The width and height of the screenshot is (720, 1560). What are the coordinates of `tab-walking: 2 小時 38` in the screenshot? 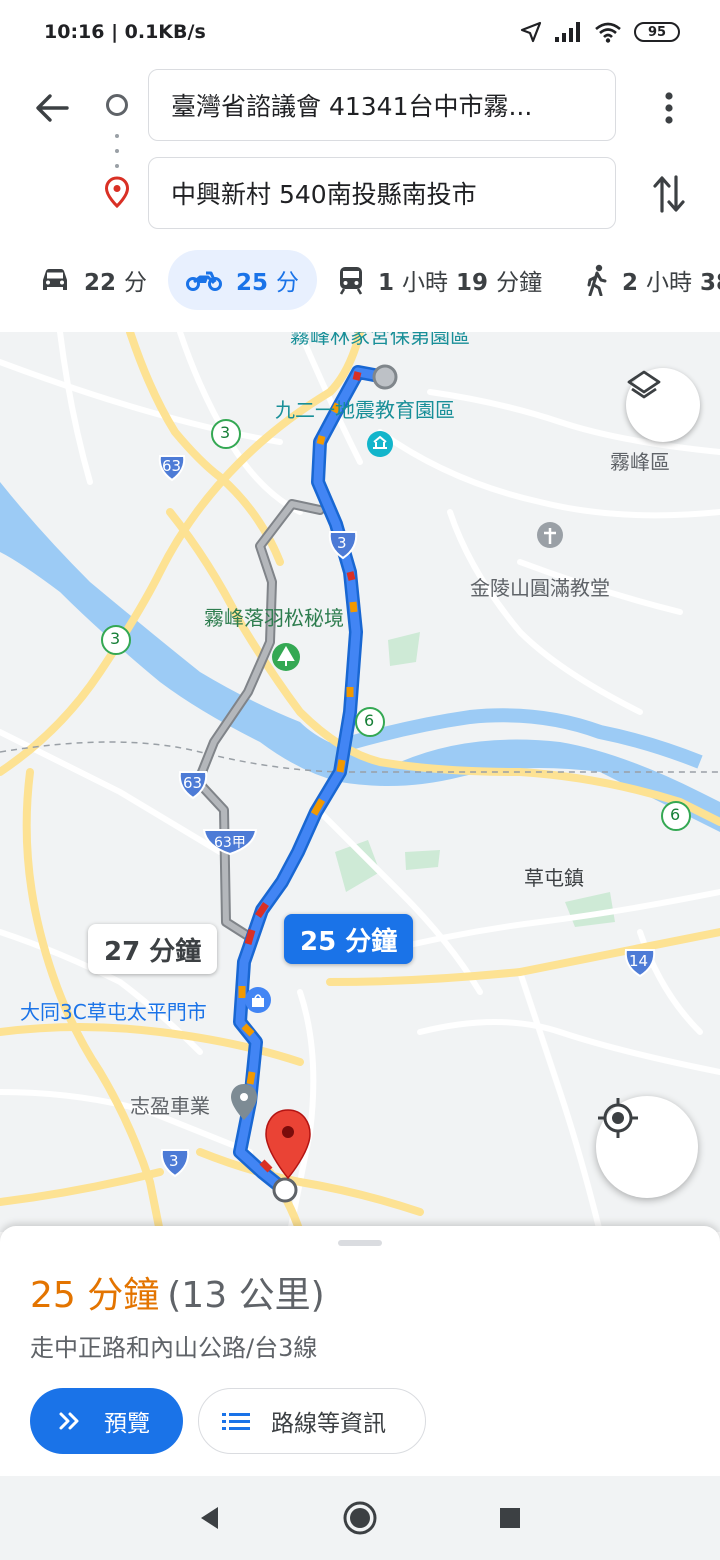 It's located at (653, 280).